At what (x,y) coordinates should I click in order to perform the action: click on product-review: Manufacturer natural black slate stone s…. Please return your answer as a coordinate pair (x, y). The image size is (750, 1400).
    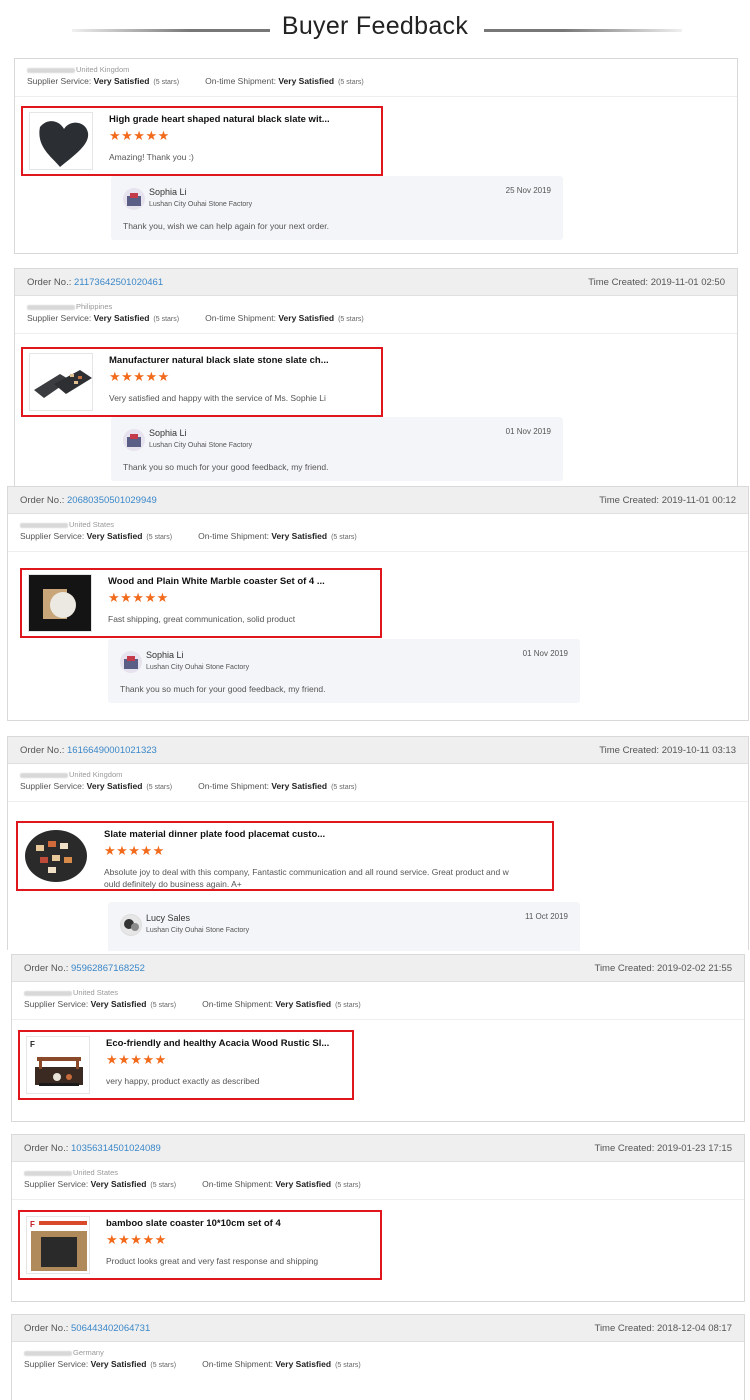
    Looking at the image, I should click on (202, 382).